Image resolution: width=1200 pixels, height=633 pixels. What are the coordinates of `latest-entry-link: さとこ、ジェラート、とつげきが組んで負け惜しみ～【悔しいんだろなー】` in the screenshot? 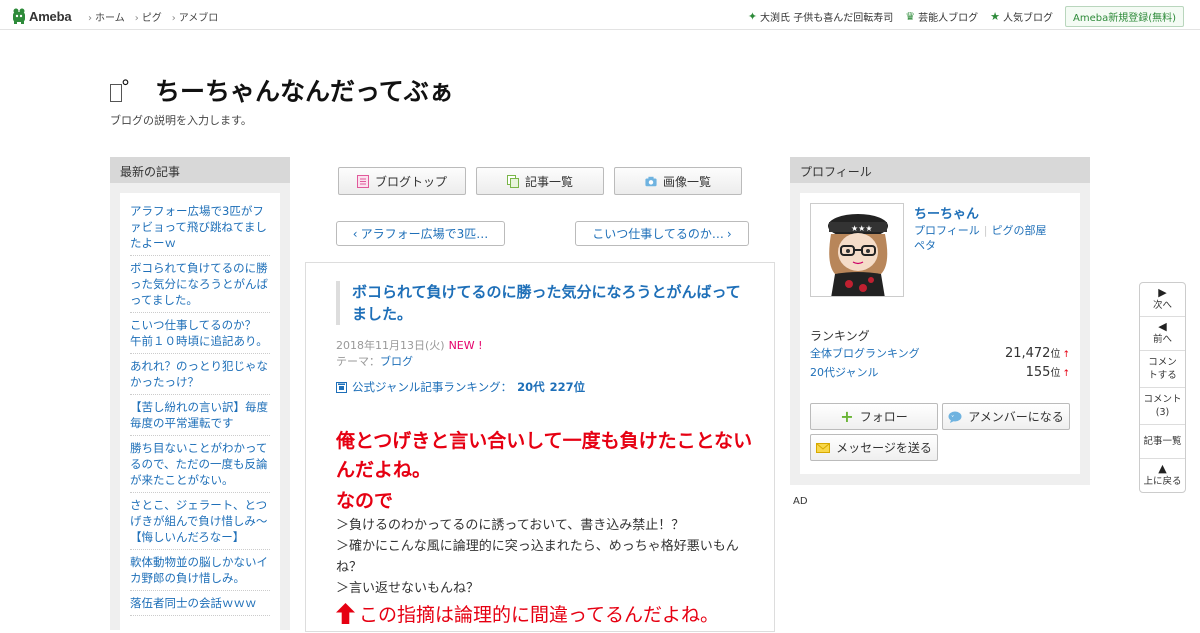 It's located at (200, 521).